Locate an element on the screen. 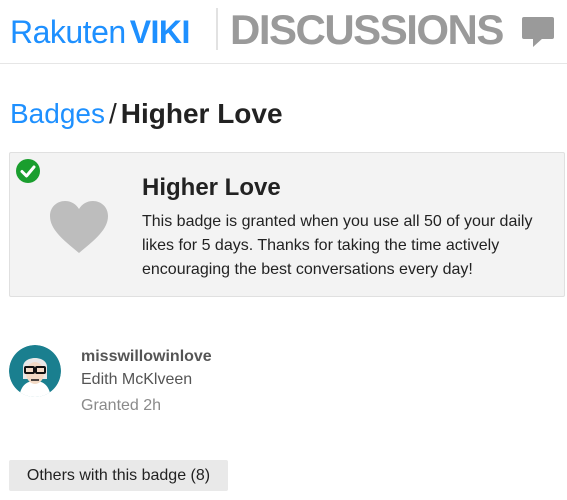  heart-icon is located at coordinates (79, 227).